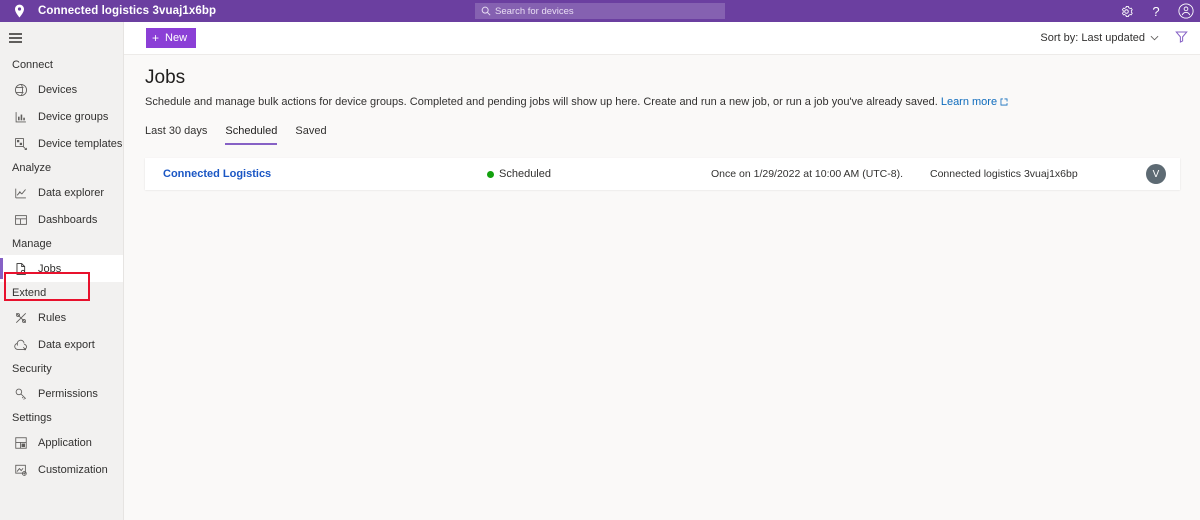 Image resolution: width=1200 pixels, height=520 pixels. Describe the element at coordinates (65, 442) in the screenshot. I see `sidebar-item-label: Application` at that location.